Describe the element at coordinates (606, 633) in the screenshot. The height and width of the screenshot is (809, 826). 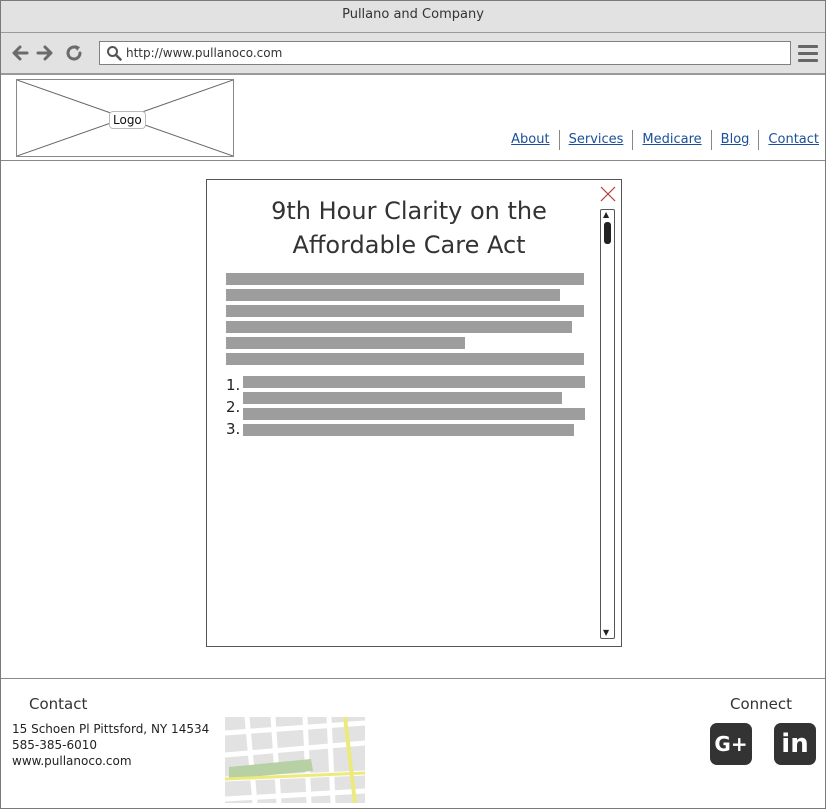
I see `scroll-down-icon: ▼` at that location.